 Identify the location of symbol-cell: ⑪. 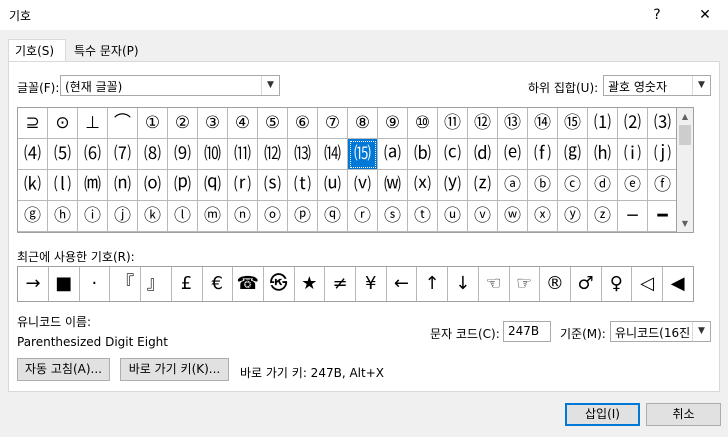
(453, 123).